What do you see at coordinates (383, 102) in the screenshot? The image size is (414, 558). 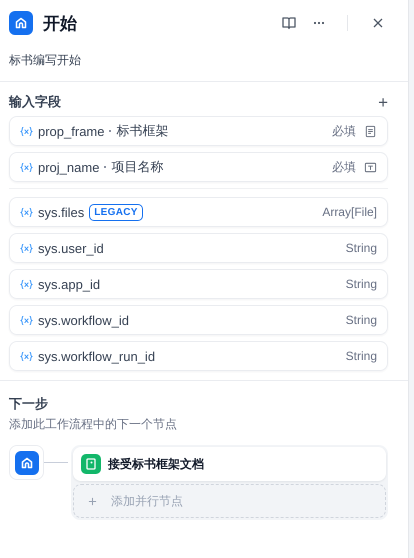 I see `add-button: +` at bounding box center [383, 102].